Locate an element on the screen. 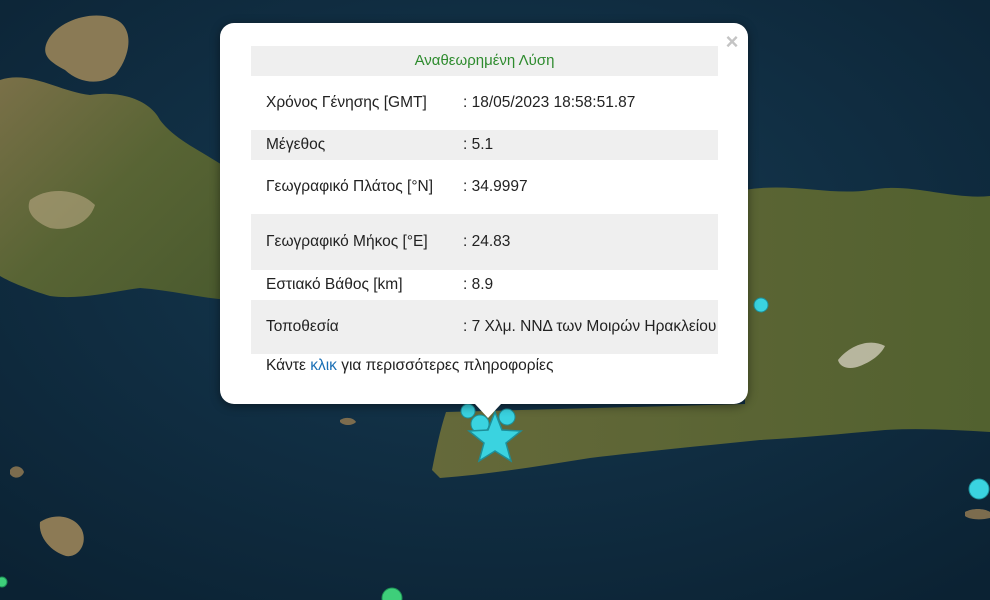  table-row-longitude: Γεωγραφικό Μήκος [°E] : 24.83 is located at coordinates (484, 242).